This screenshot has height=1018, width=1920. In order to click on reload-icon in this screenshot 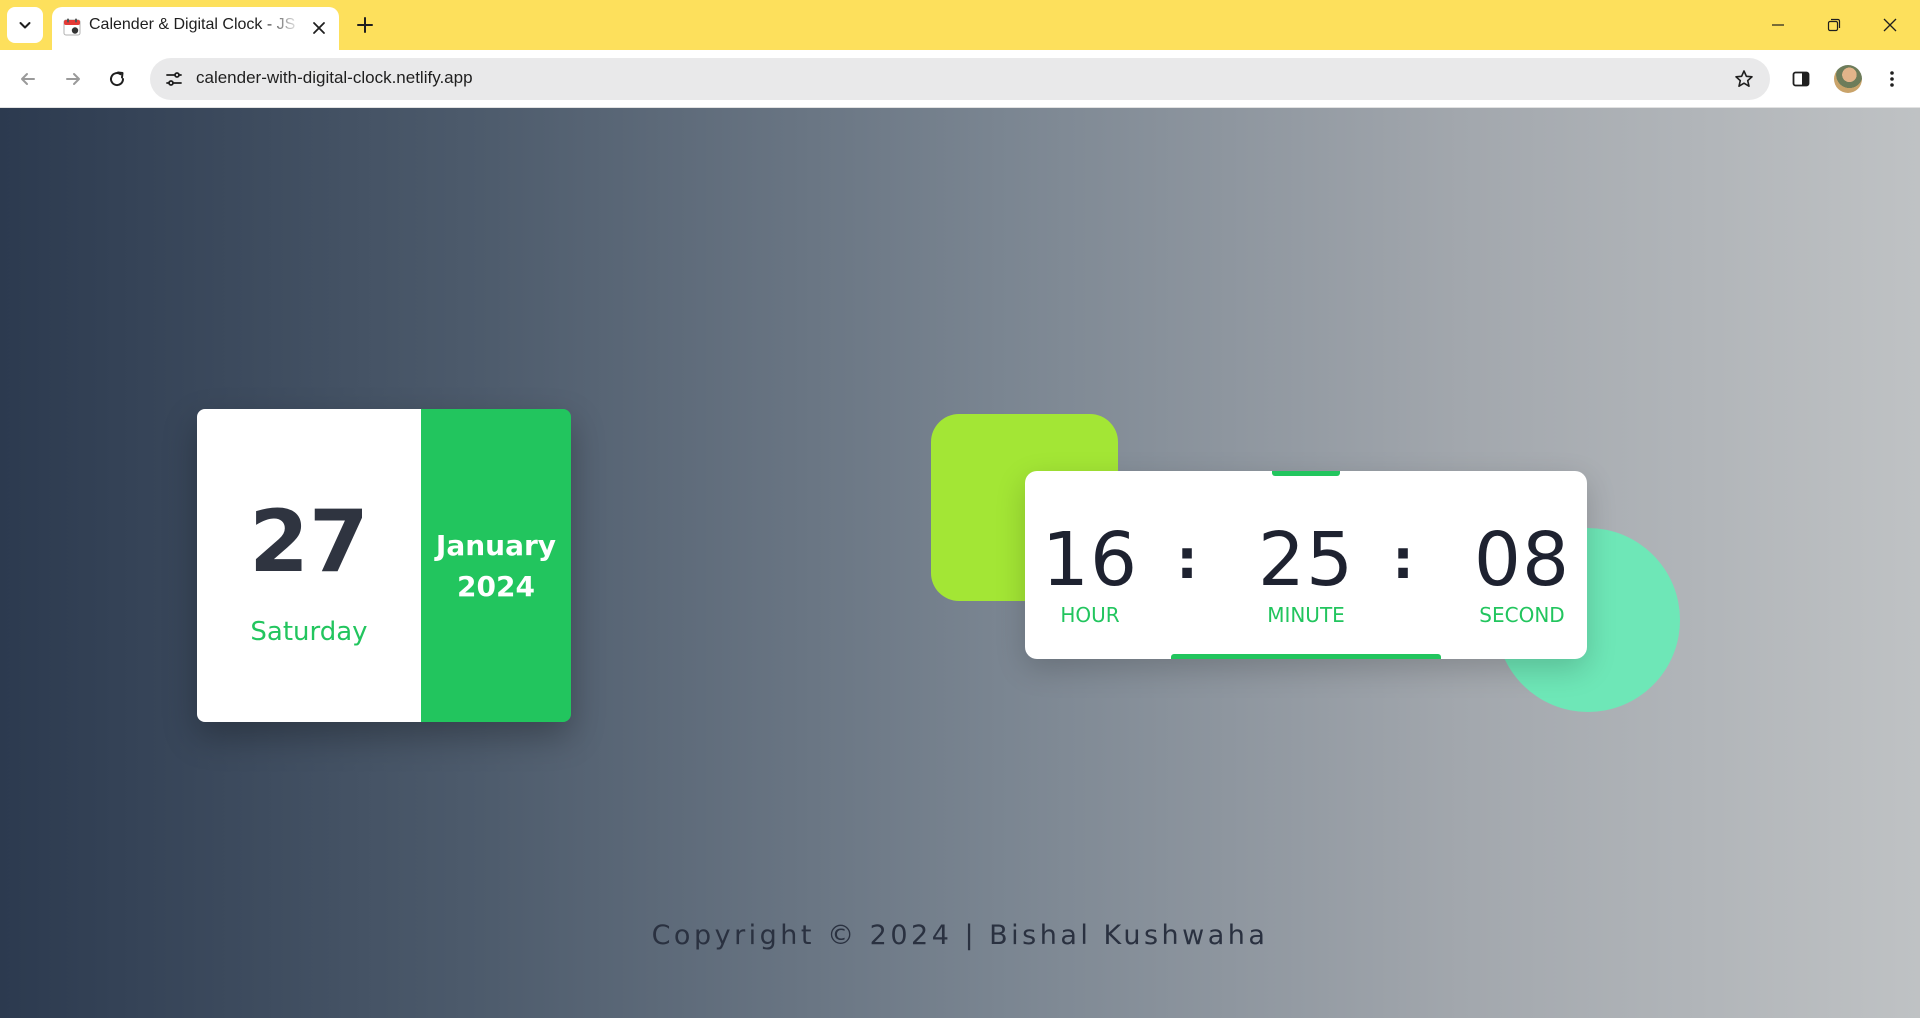, I will do `click(117, 79)`.